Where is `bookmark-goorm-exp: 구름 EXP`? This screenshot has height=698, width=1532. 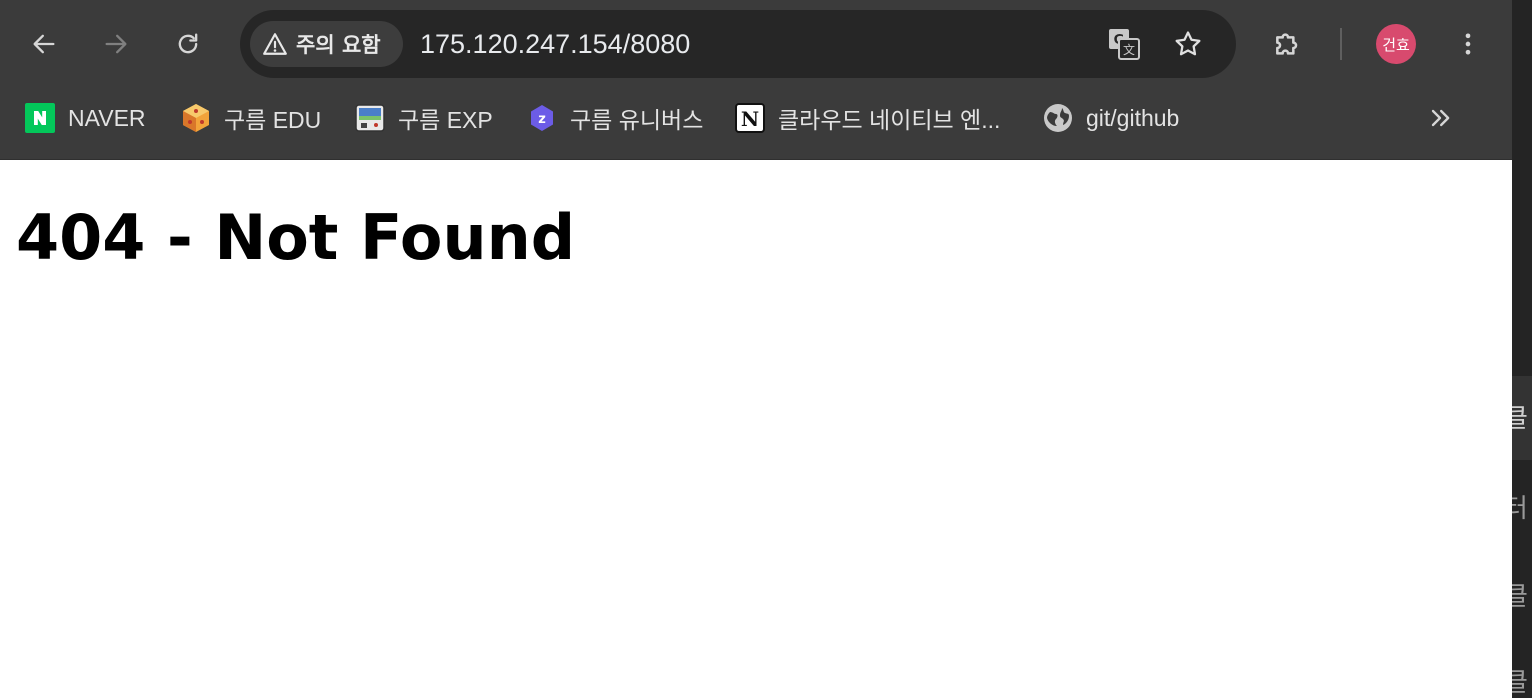
bookmark-goorm-exp: 구름 EXP is located at coordinates (423, 118).